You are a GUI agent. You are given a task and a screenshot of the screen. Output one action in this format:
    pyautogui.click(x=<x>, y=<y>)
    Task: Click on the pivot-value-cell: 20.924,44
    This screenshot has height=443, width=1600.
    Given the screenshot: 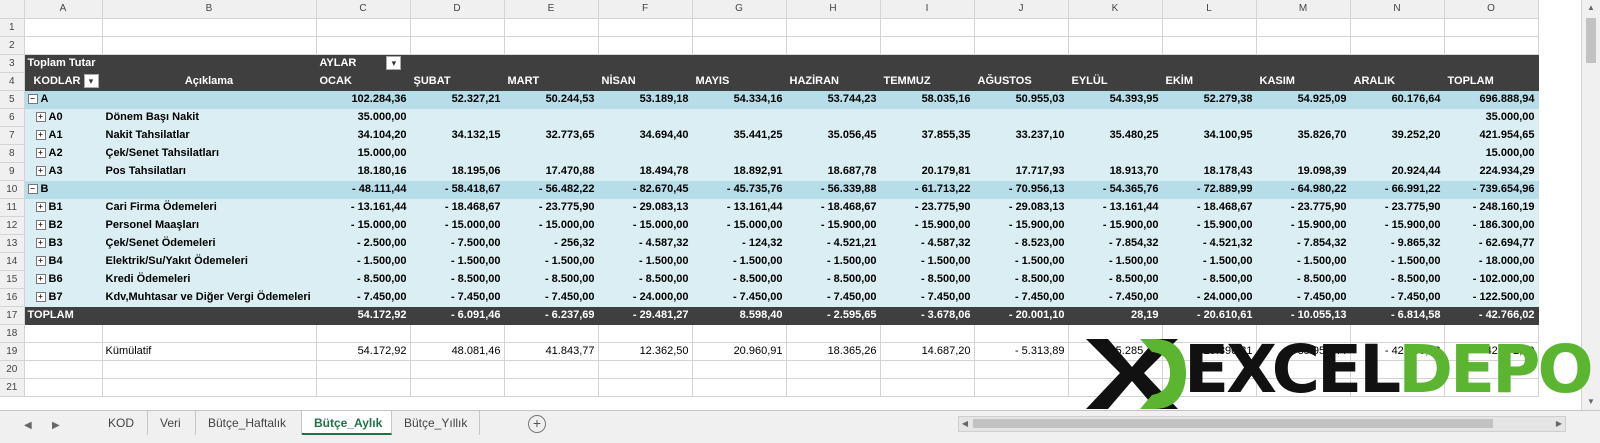 What is the action you would take?
    pyautogui.click(x=1397, y=171)
    